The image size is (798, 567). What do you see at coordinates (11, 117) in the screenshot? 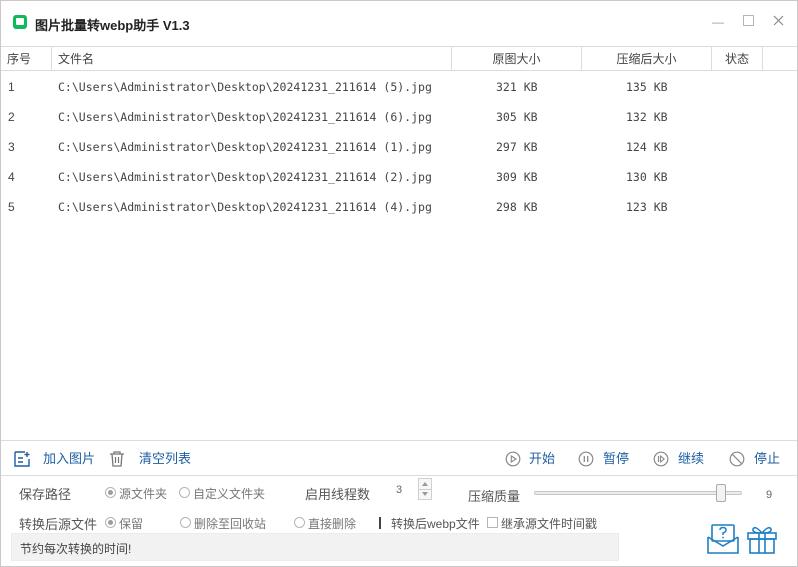
I see `row-index: 2` at bounding box center [11, 117].